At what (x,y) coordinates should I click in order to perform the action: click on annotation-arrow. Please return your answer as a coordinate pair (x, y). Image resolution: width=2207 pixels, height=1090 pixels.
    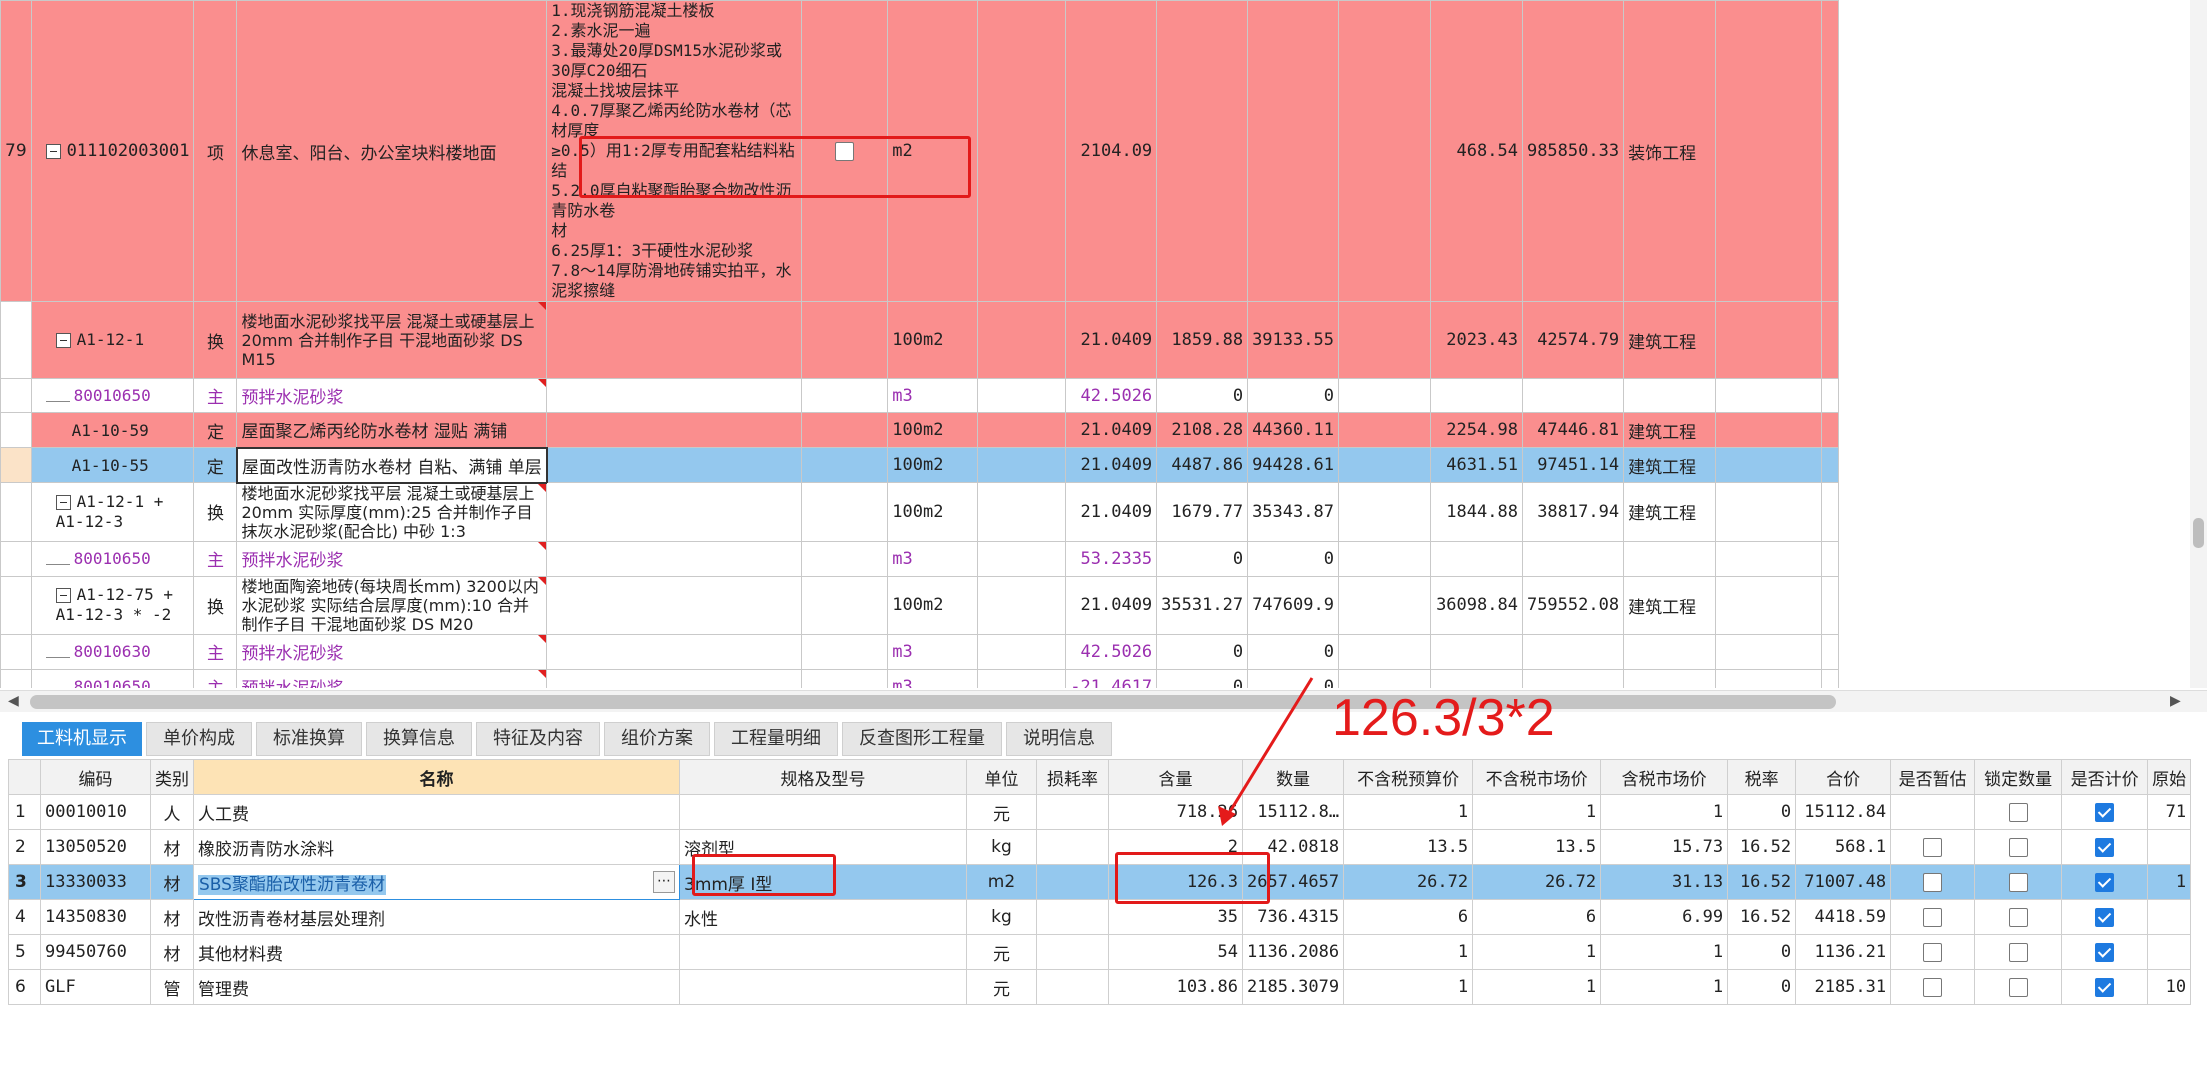
    Looking at the image, I should click on (1266, 751).